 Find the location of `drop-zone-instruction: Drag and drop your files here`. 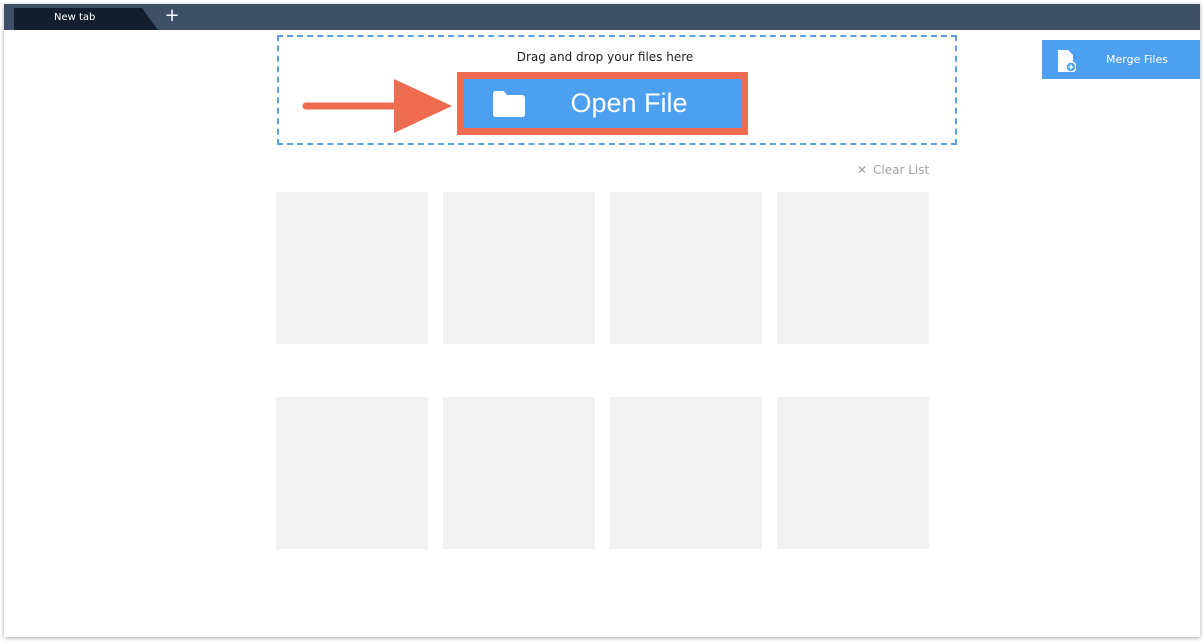

drop-zone-instruction: Drag and drop your files here is located at coordinates (605, 57).